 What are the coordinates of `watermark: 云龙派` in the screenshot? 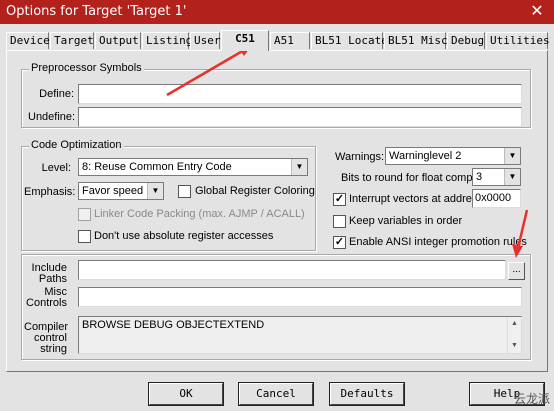 It's located at (531, 399).